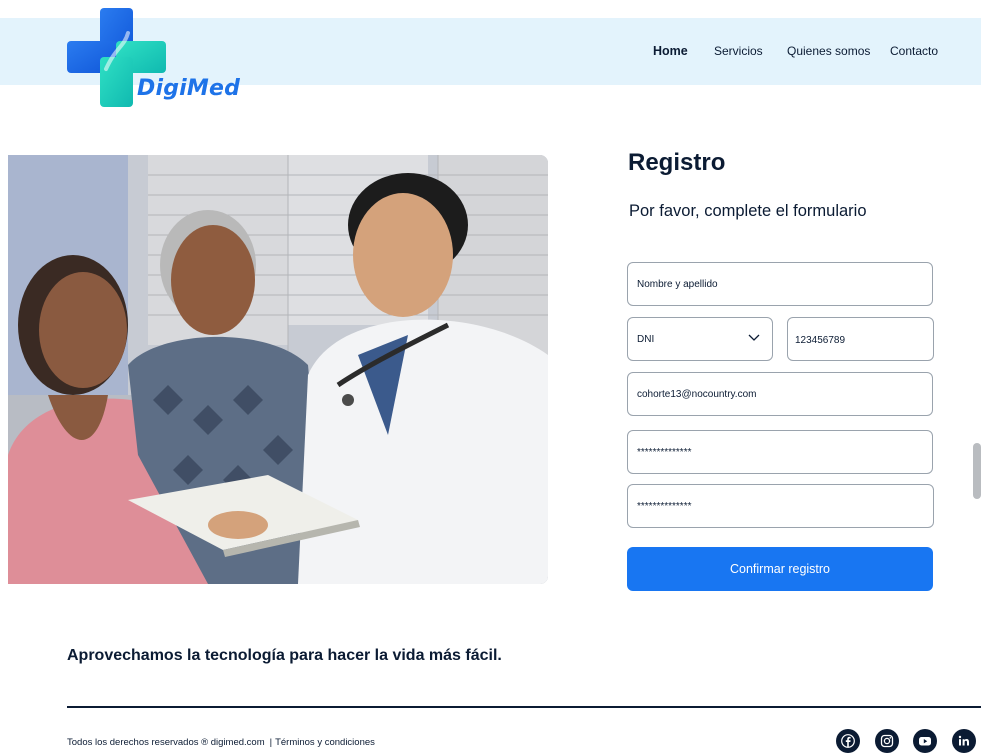 The height and width of the screenshot is (755, 981). I want to click on instagram-icon, so click(887, 741).